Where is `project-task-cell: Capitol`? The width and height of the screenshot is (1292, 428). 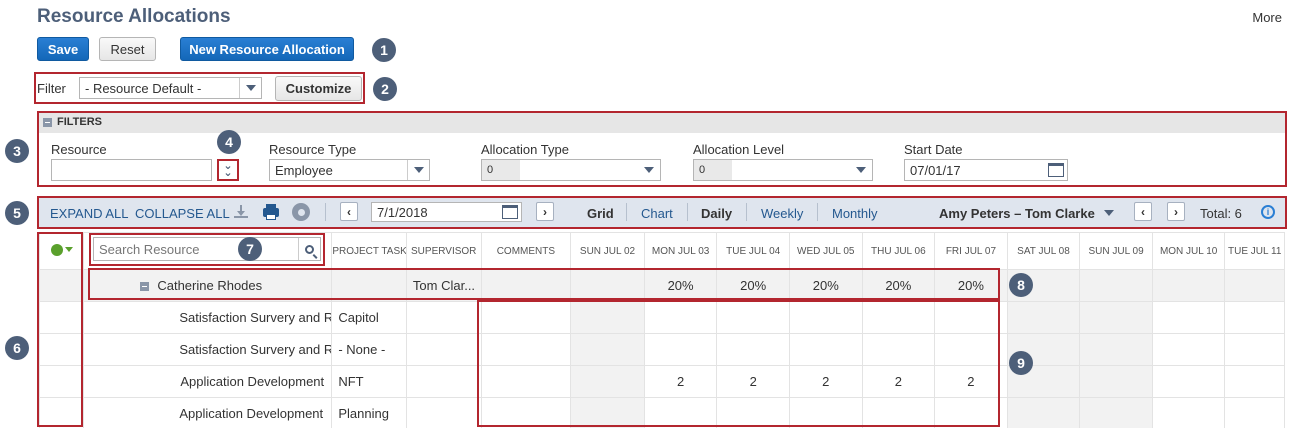 project-task-cell: Capitol is located at coordinates (369, 317).